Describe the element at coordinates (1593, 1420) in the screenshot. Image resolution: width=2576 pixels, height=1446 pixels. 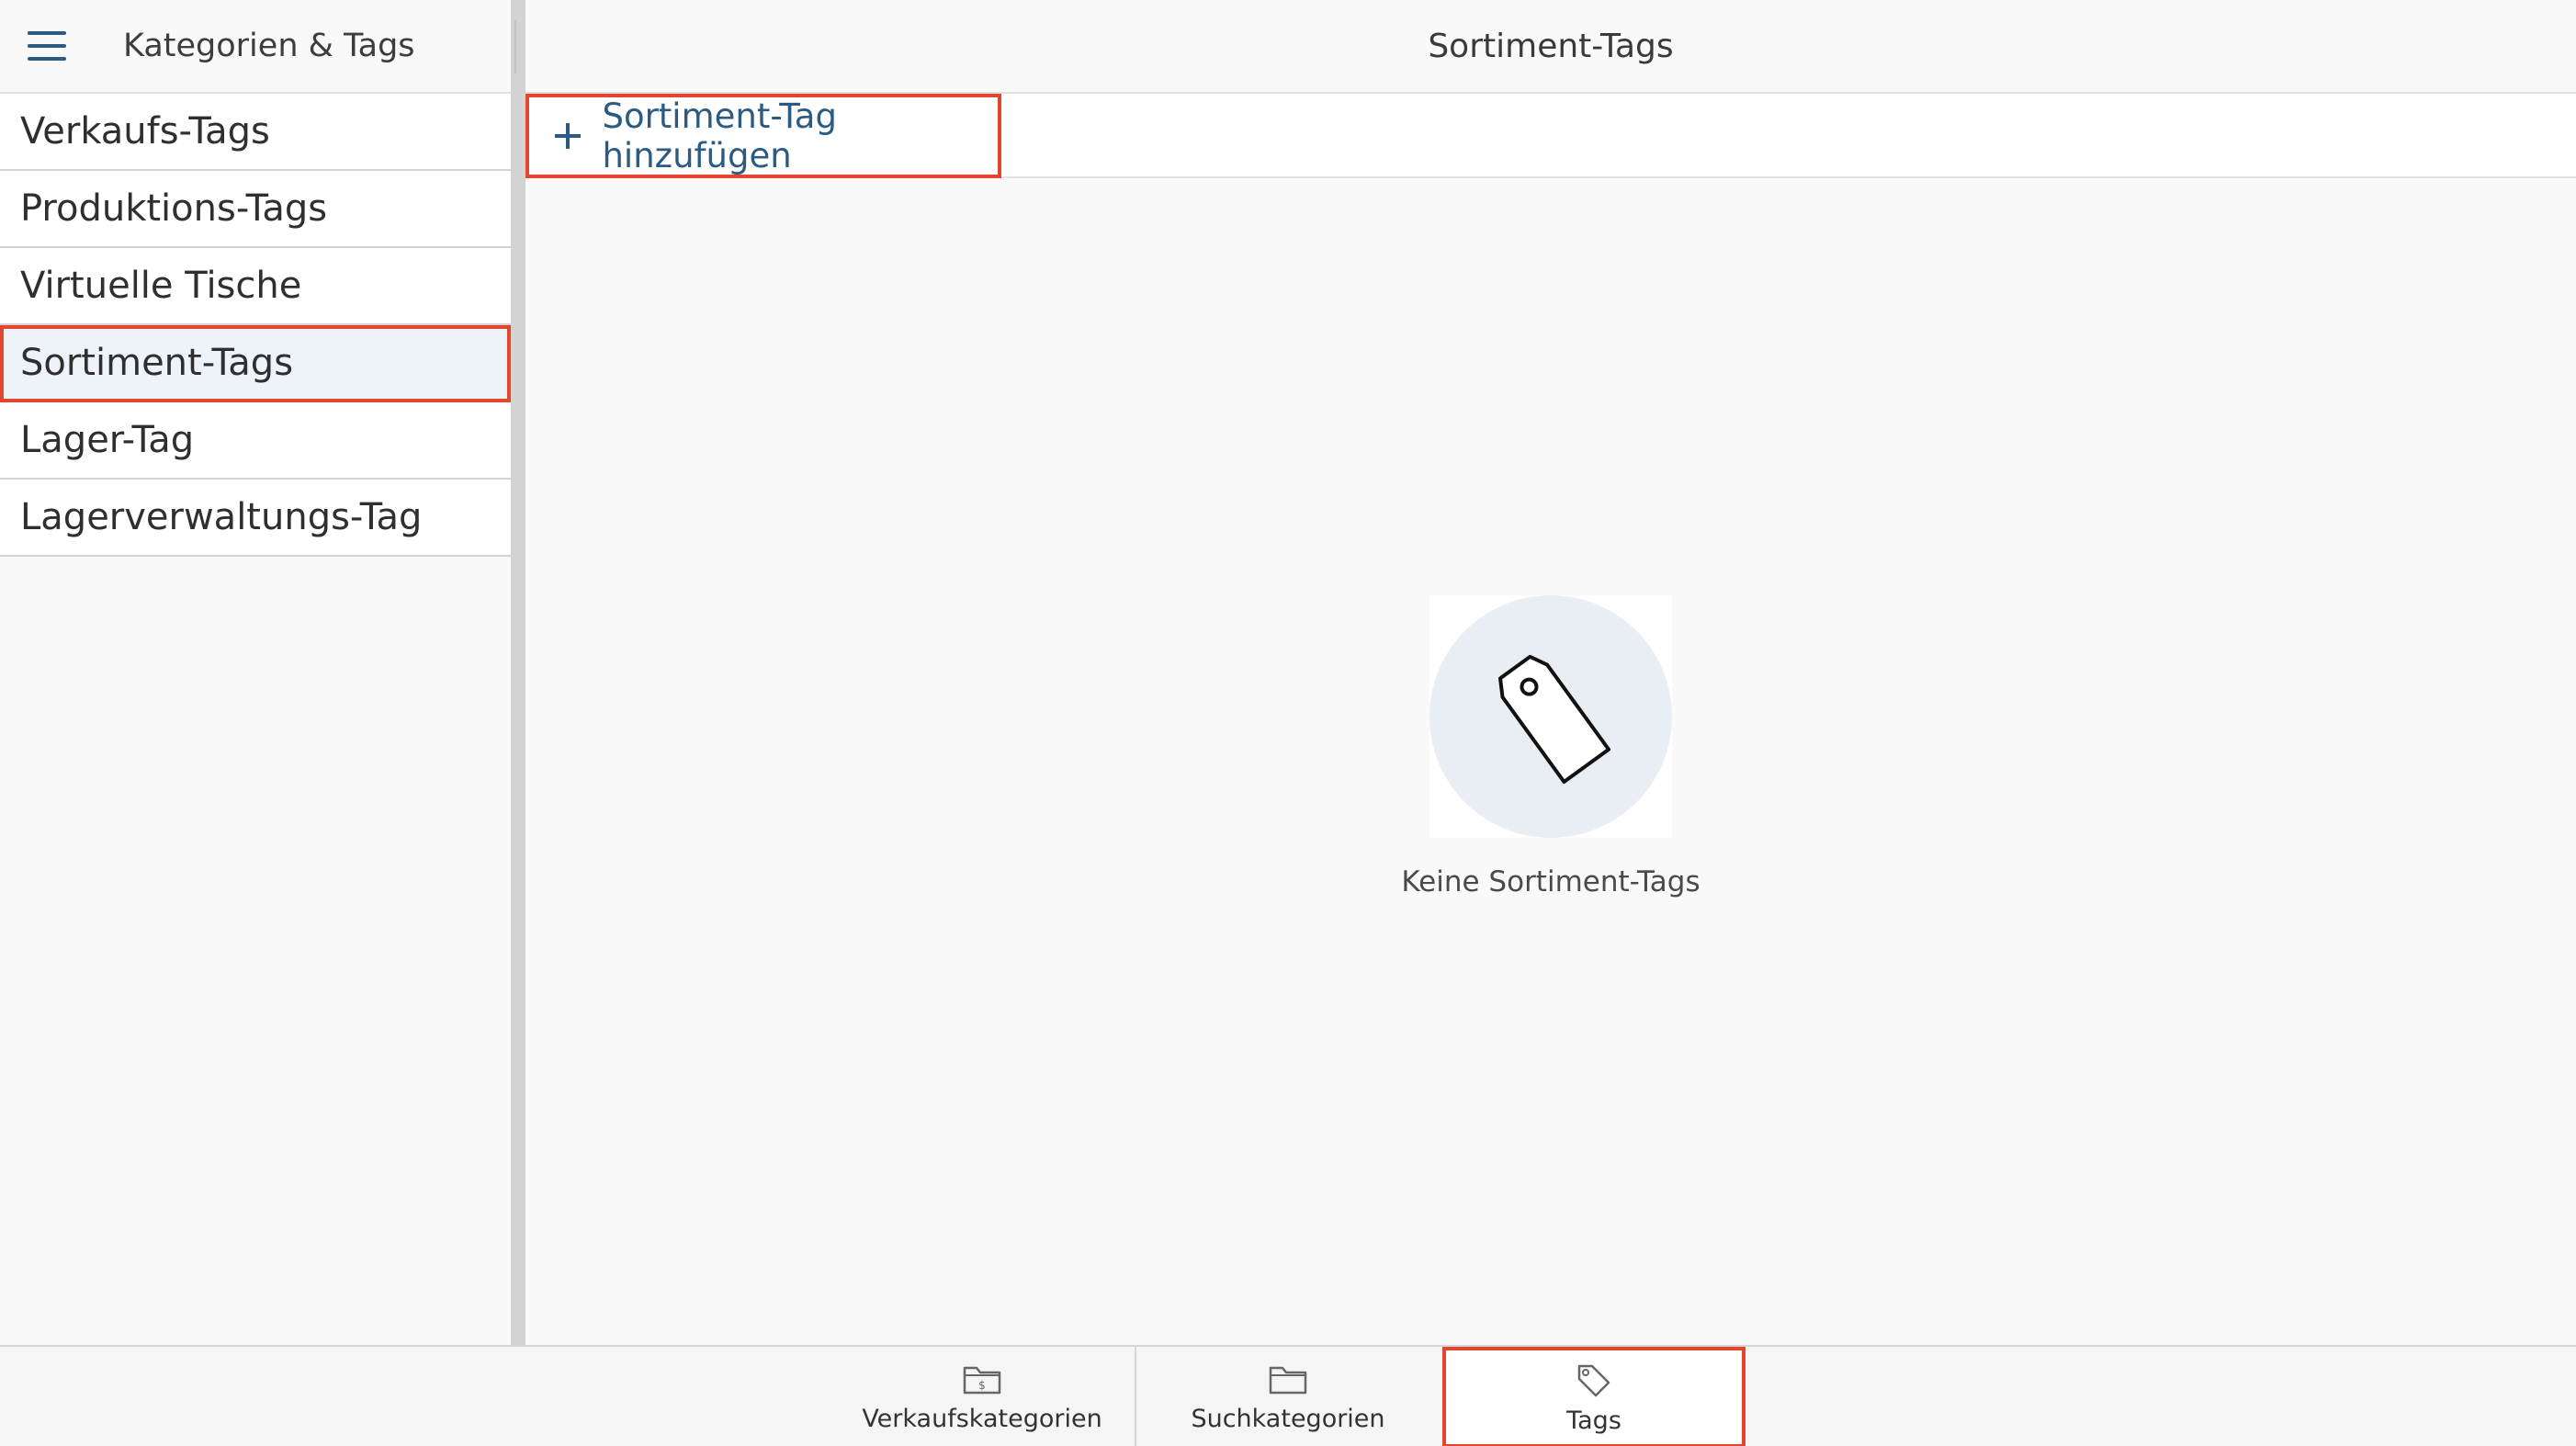
I see `tab-label: Tags` at that location.